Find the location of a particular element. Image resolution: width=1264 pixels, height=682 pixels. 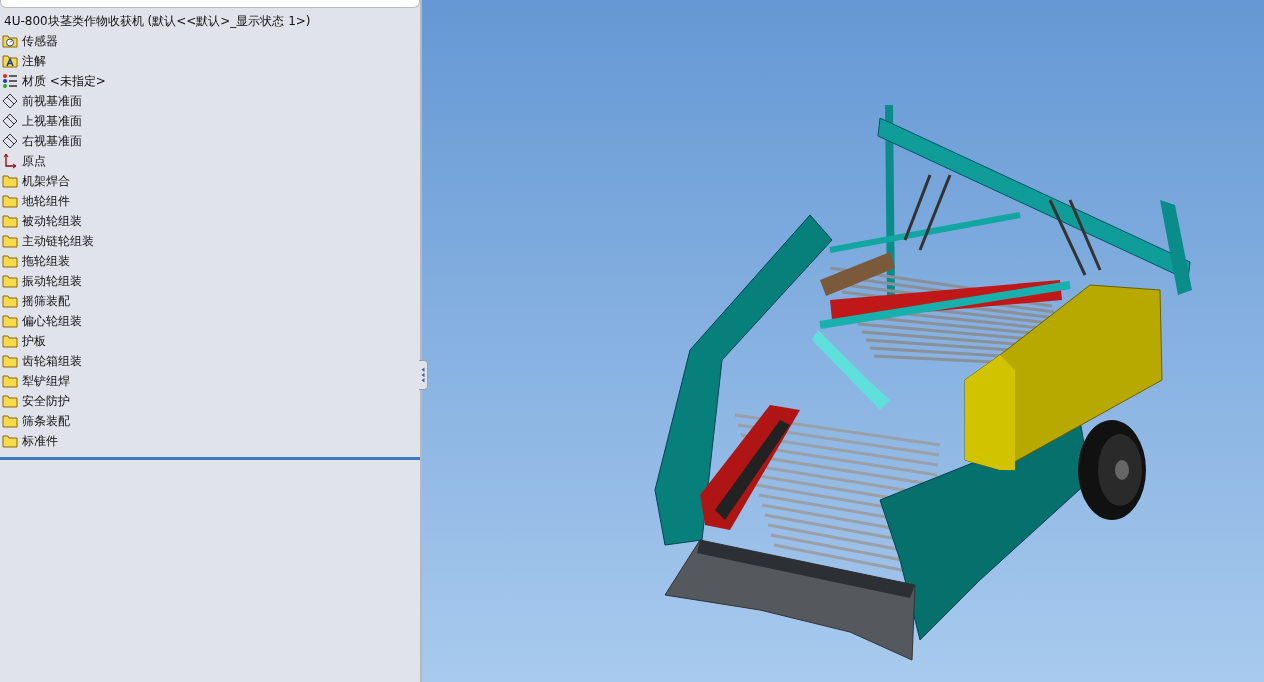

tree-item: 护板 is located at coordinates (34, 341).